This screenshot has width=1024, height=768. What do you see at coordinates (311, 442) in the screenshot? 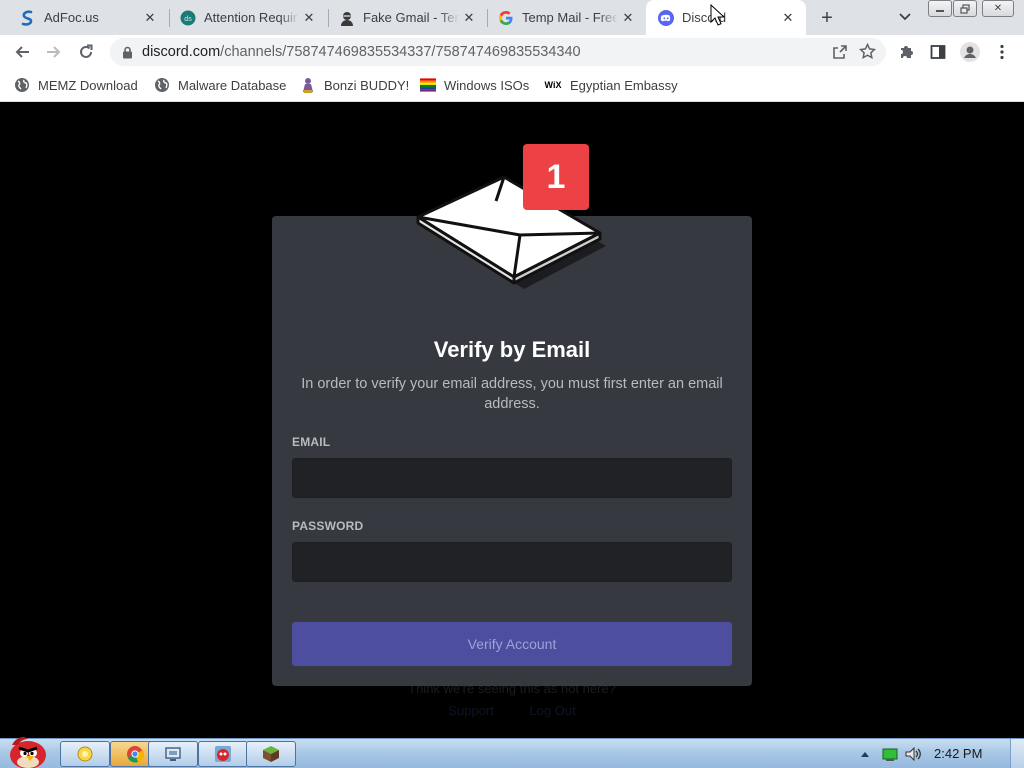
I see `email-label: EMAIL` at bounding box center [311, 442].